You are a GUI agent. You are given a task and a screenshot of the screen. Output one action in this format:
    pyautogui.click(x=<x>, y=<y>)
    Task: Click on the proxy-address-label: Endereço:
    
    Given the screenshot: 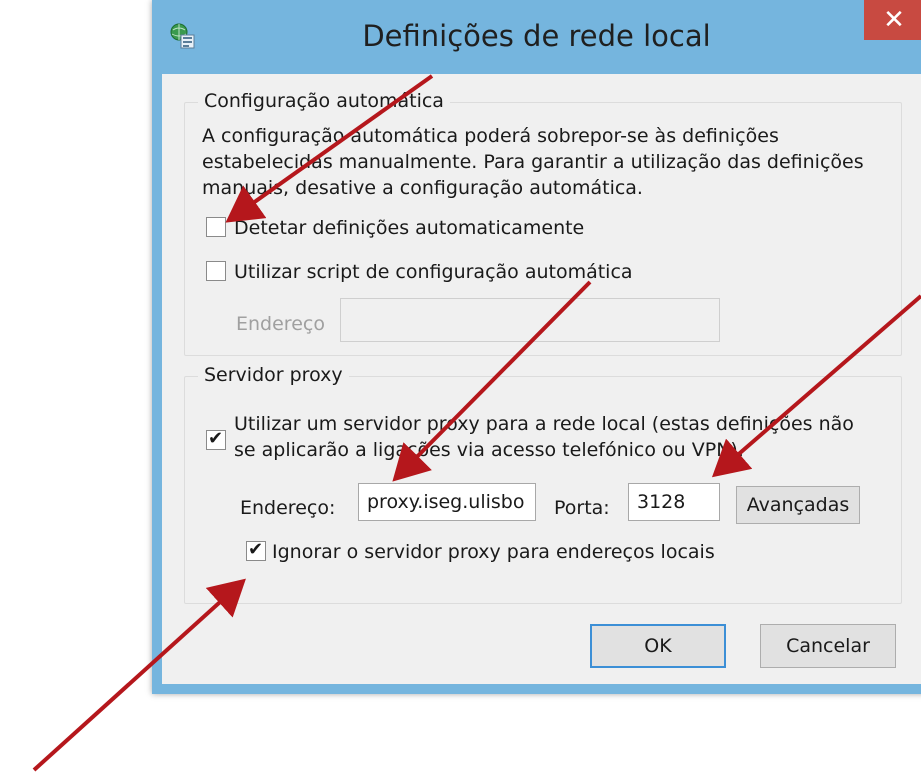 What is the action you would take?
    pyautogui.click(x=288, y=508)
    